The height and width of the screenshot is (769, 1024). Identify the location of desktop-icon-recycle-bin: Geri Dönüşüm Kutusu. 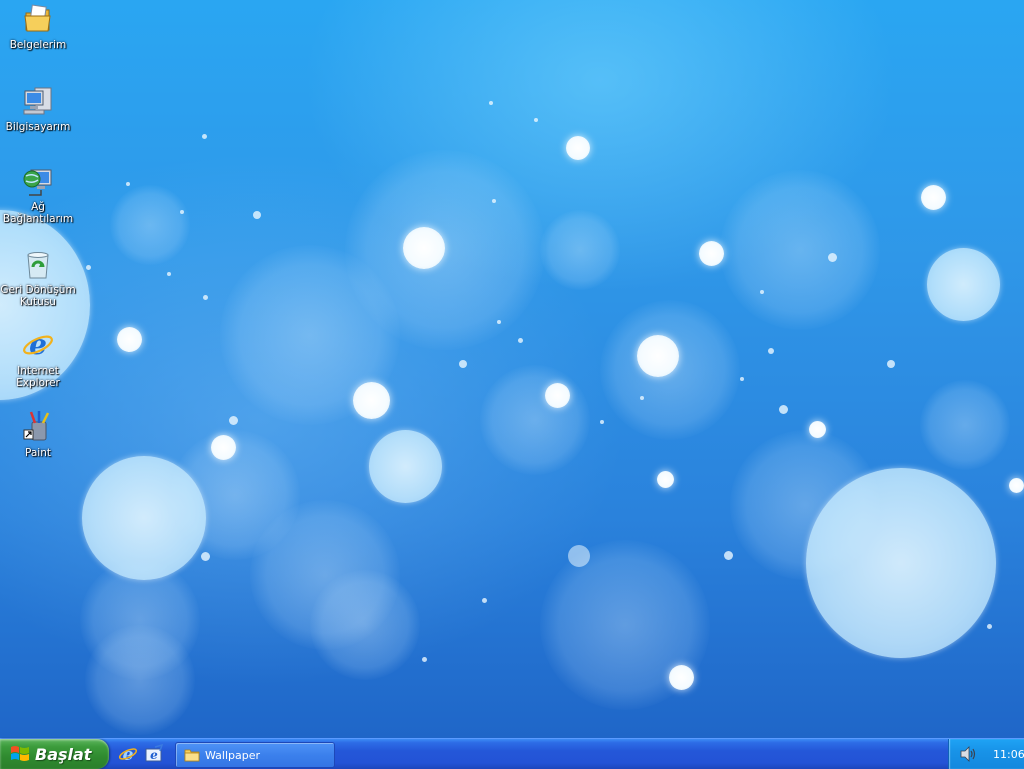
(38, 277).